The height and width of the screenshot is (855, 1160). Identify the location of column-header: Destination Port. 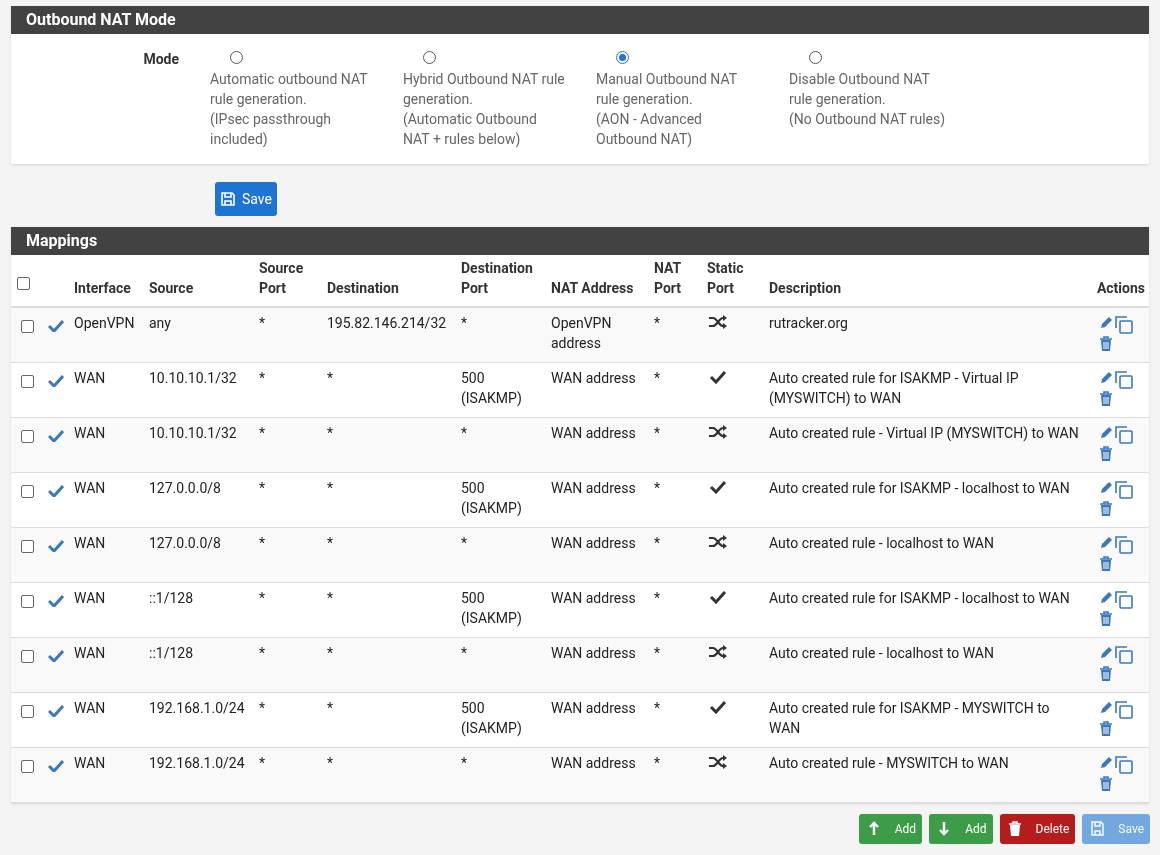
(497, 278).